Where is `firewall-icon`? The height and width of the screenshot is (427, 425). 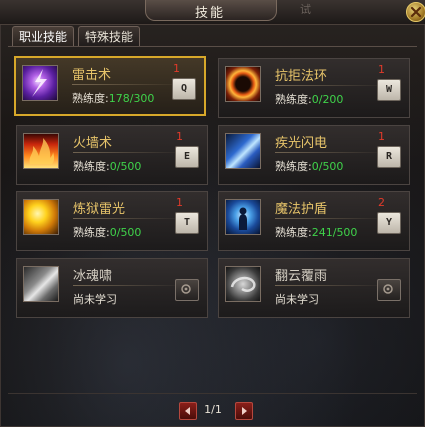
firewall-icon is located at coordinates (41, 151).